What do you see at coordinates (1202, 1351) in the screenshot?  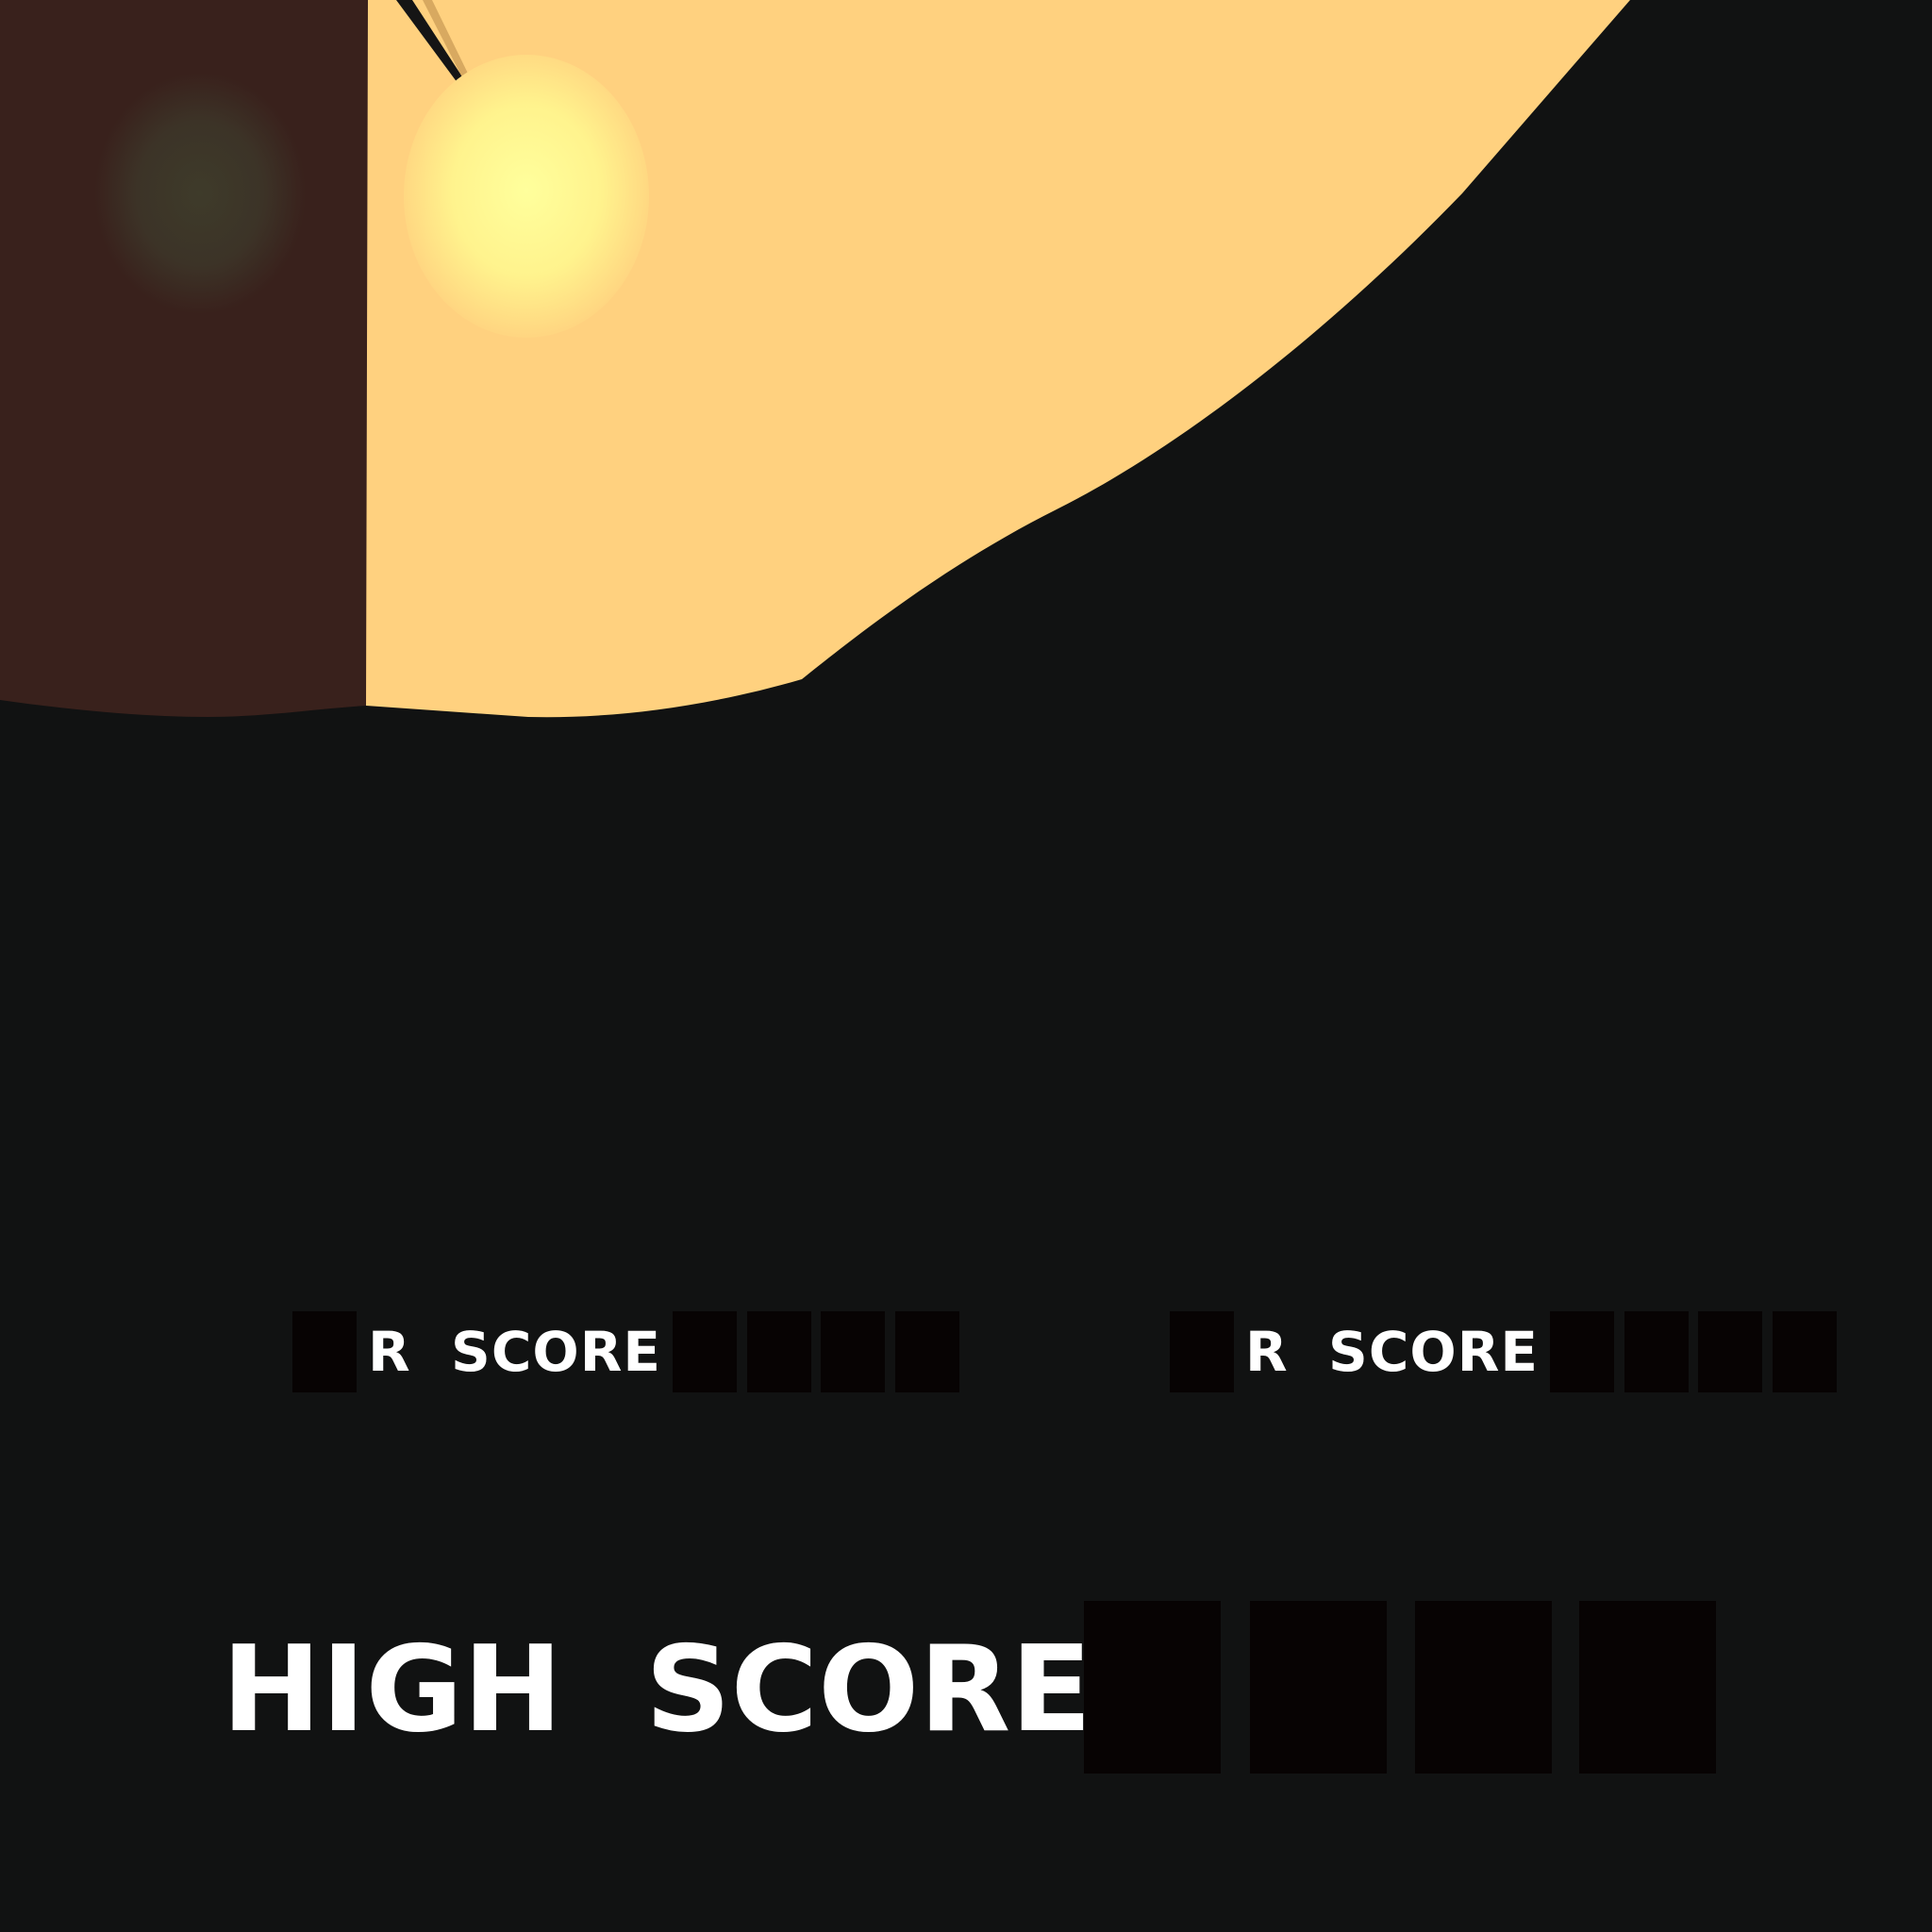 I see `p2-leading-box` at bounding box center [1202, 1351].